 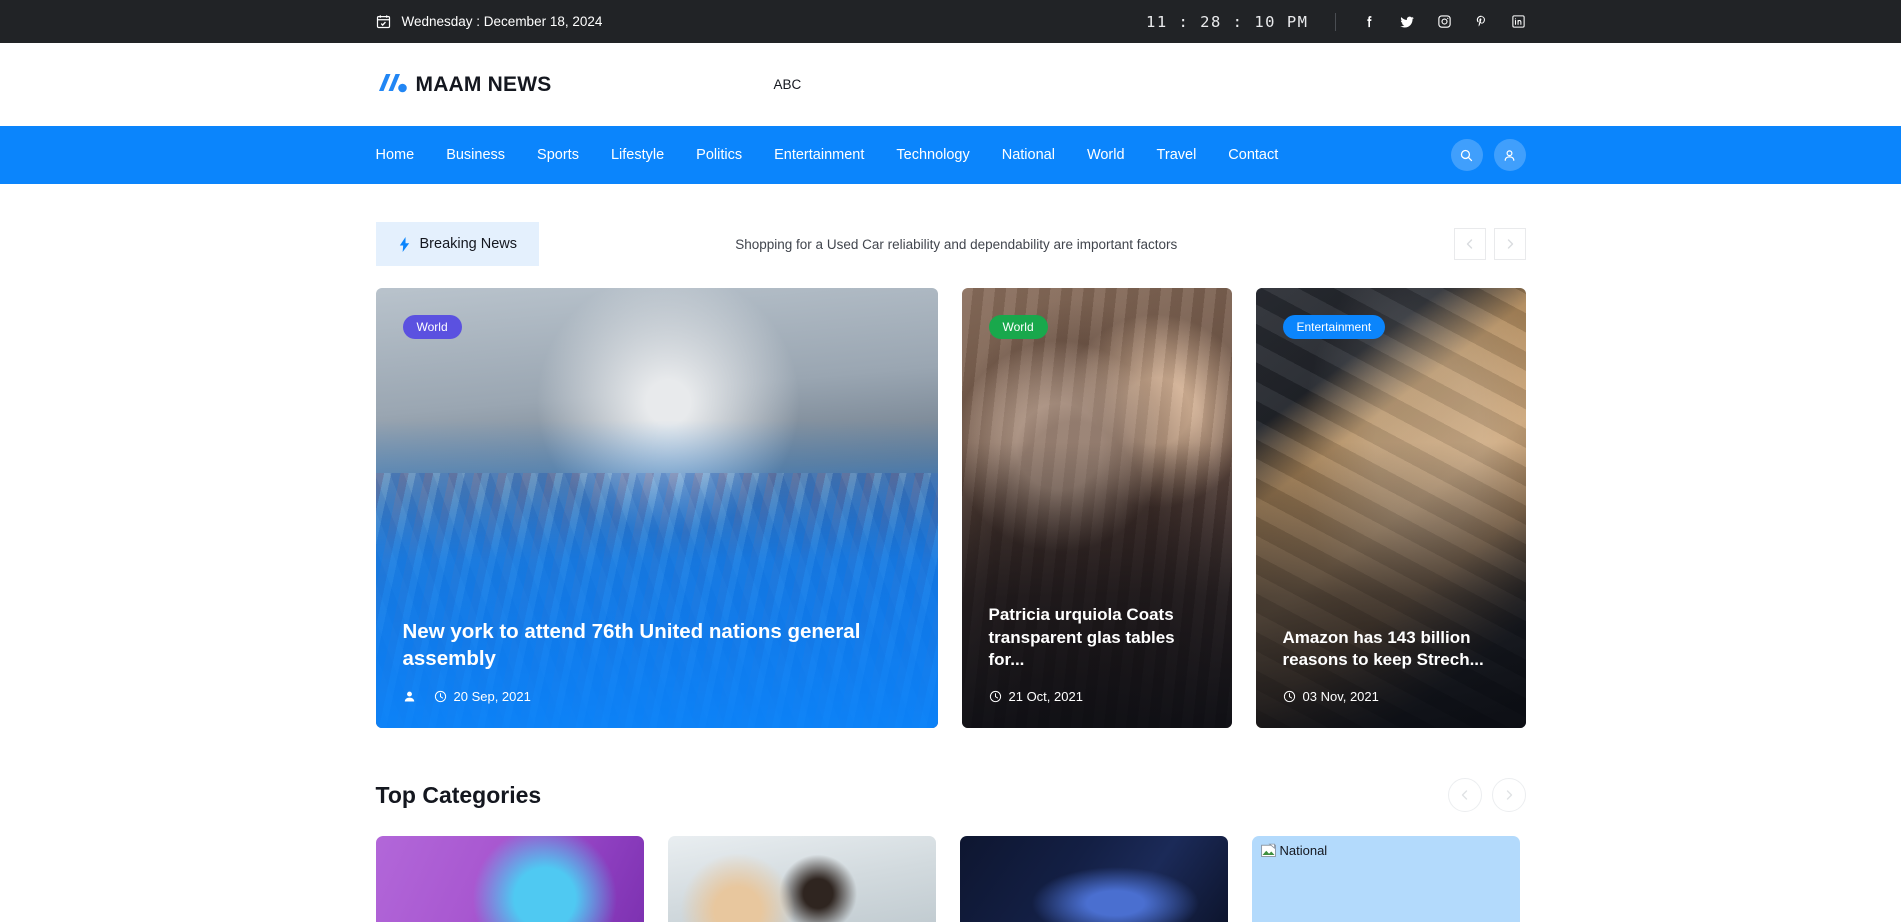 I want to click on search-button, so click(x=1466, y=155).